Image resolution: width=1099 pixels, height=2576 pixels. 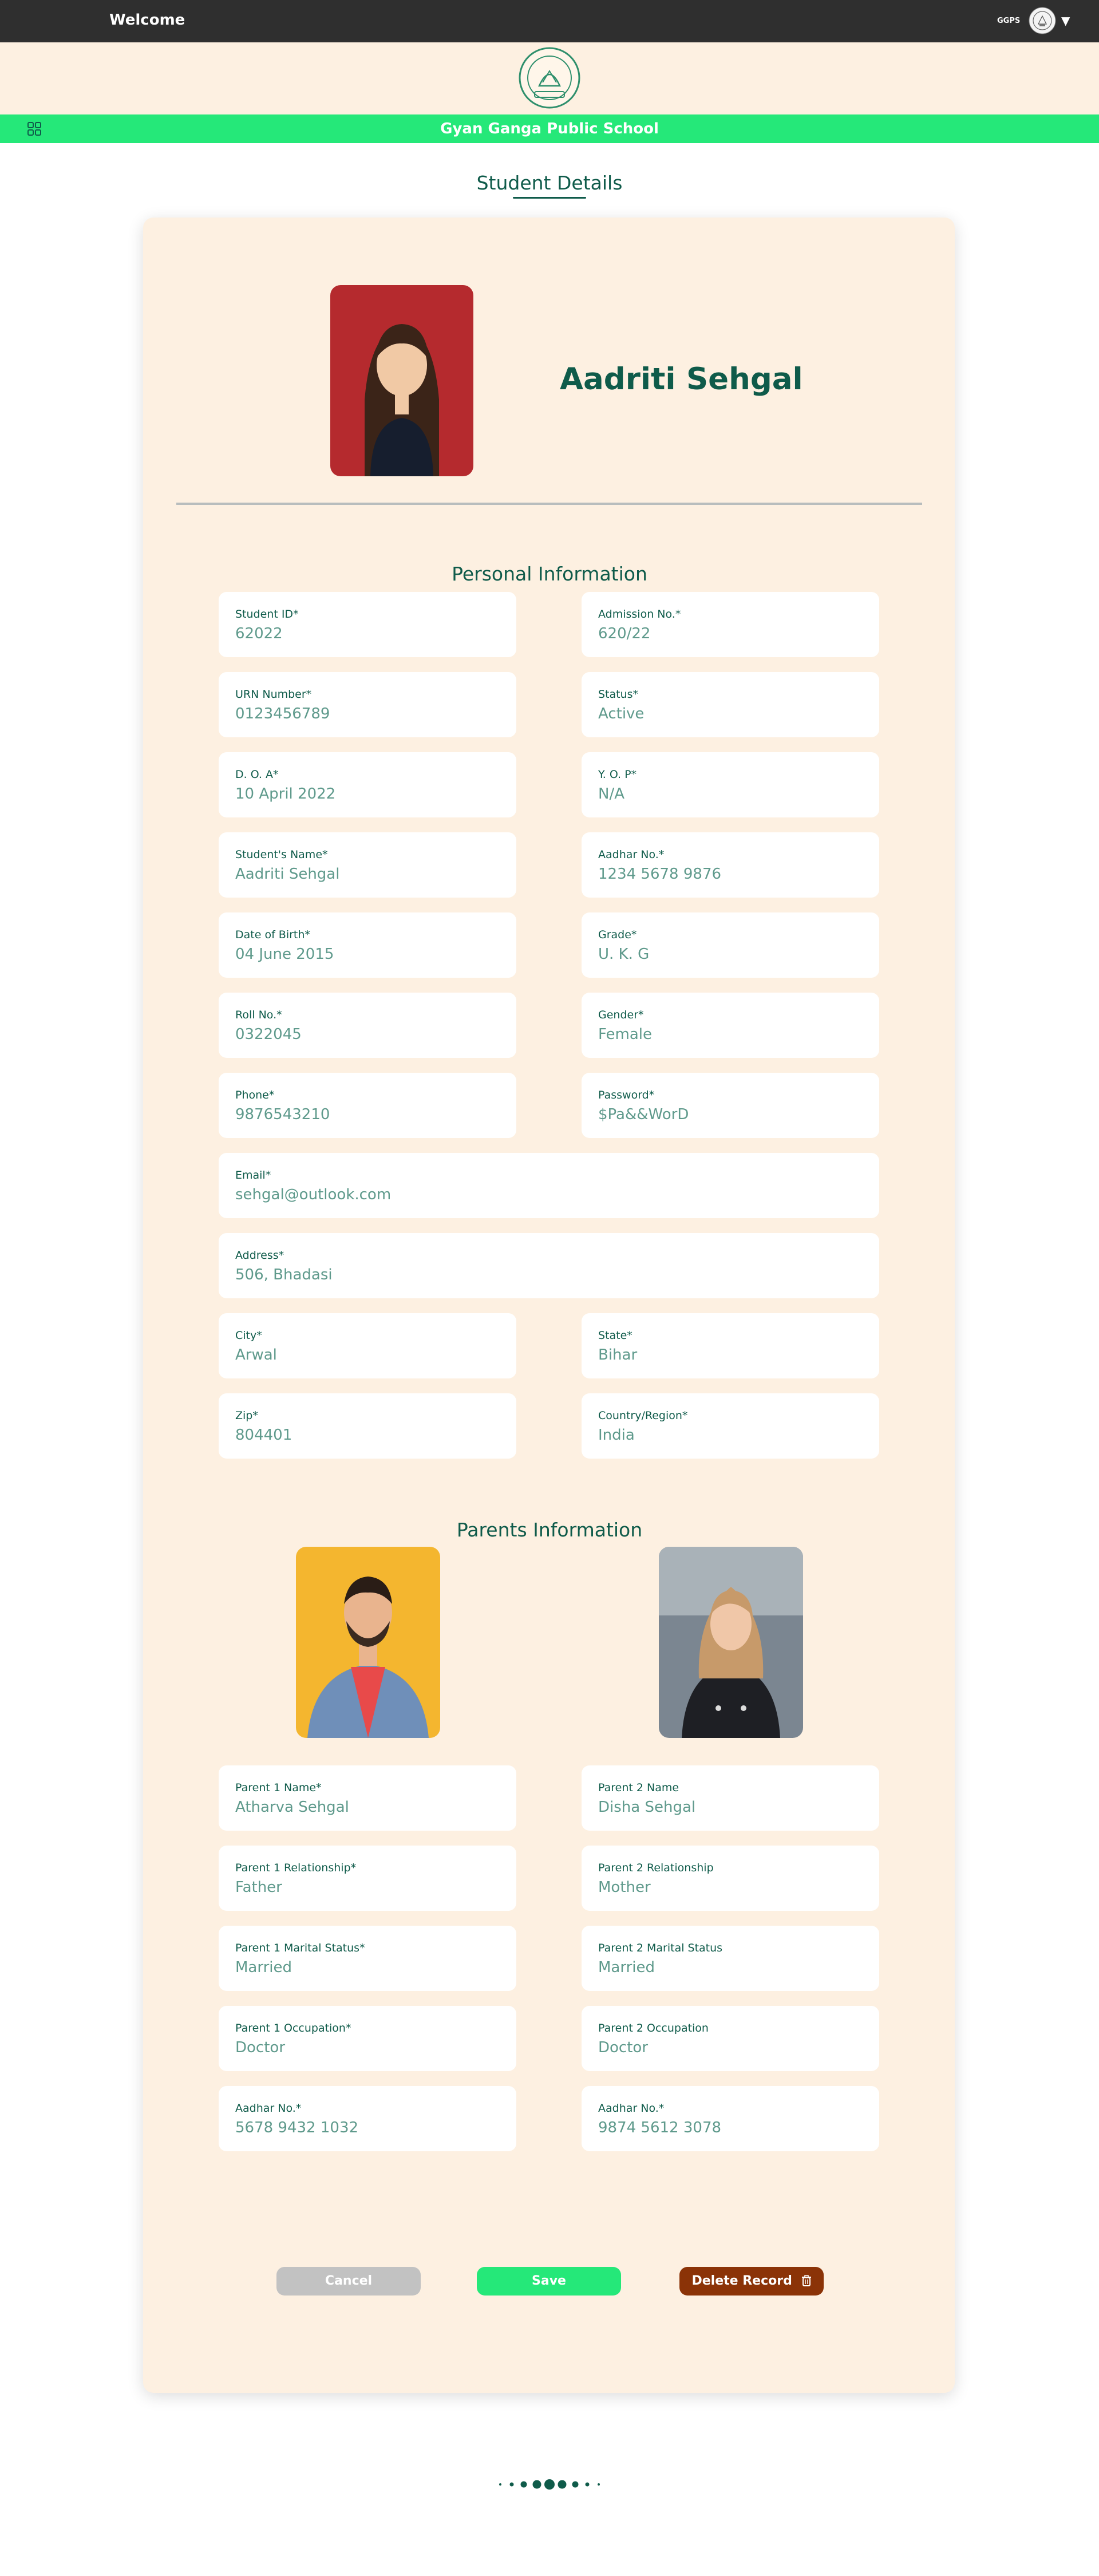 I want to click on field-label: Student's Name*, so click(x=281, y=854).